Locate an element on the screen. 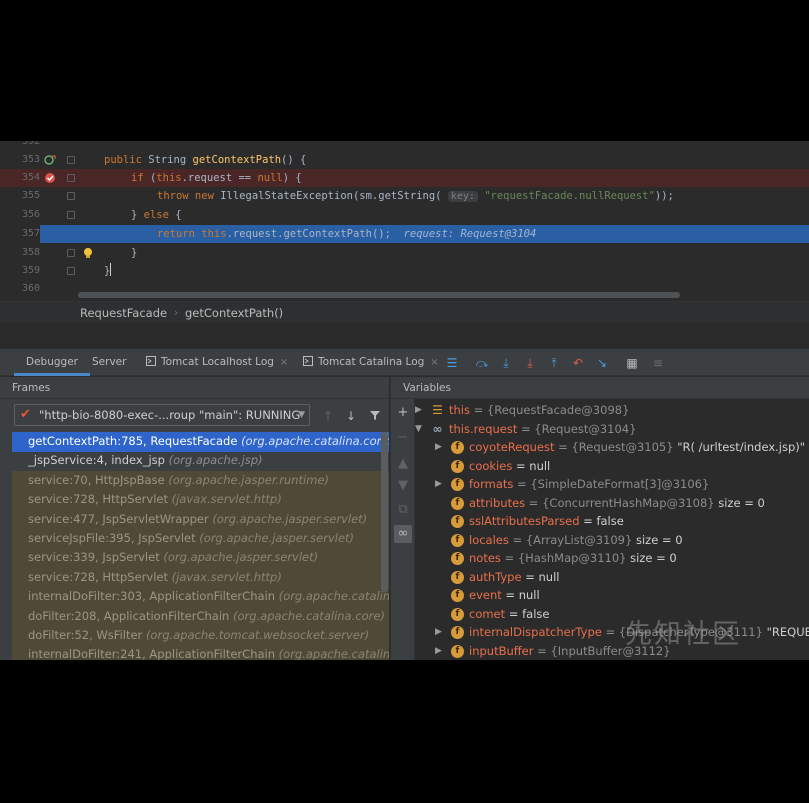 This screenshot has width=809, height=803. variable-row: f locales = {ArrayList@3109} size = 0 is located at coordinates (612, 540).